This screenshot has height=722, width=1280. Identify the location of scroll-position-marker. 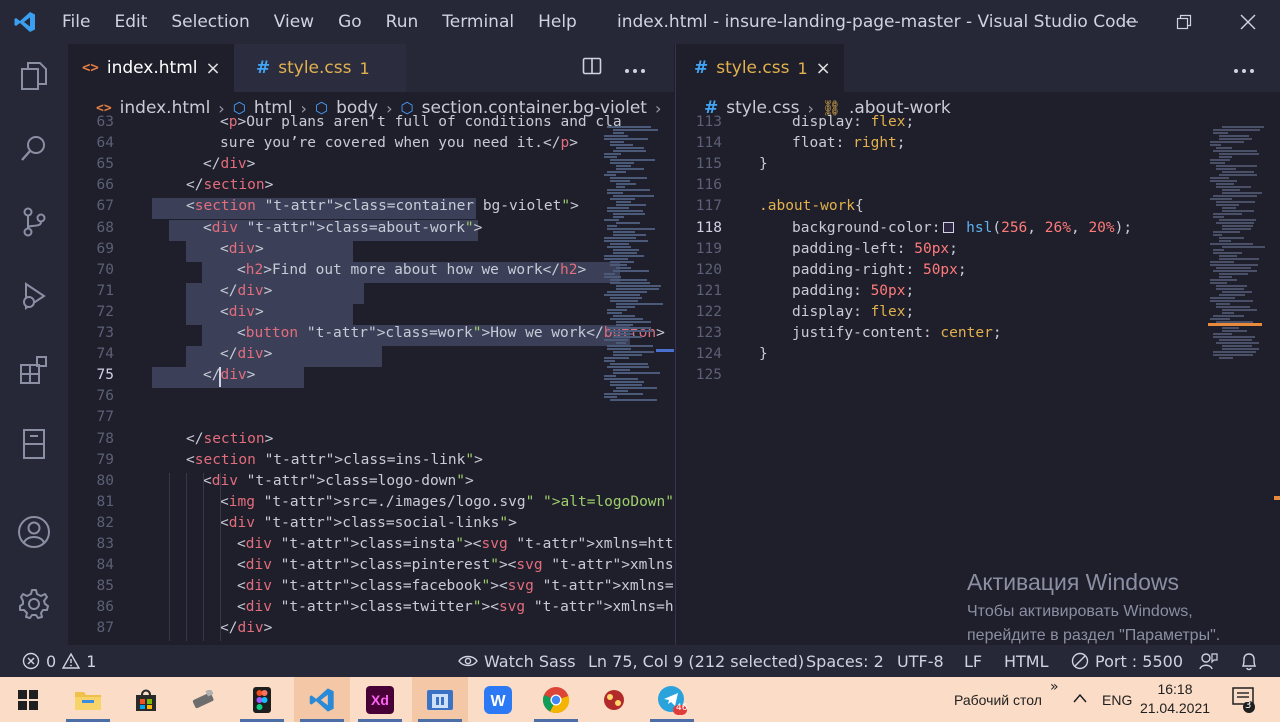
(665, 350).